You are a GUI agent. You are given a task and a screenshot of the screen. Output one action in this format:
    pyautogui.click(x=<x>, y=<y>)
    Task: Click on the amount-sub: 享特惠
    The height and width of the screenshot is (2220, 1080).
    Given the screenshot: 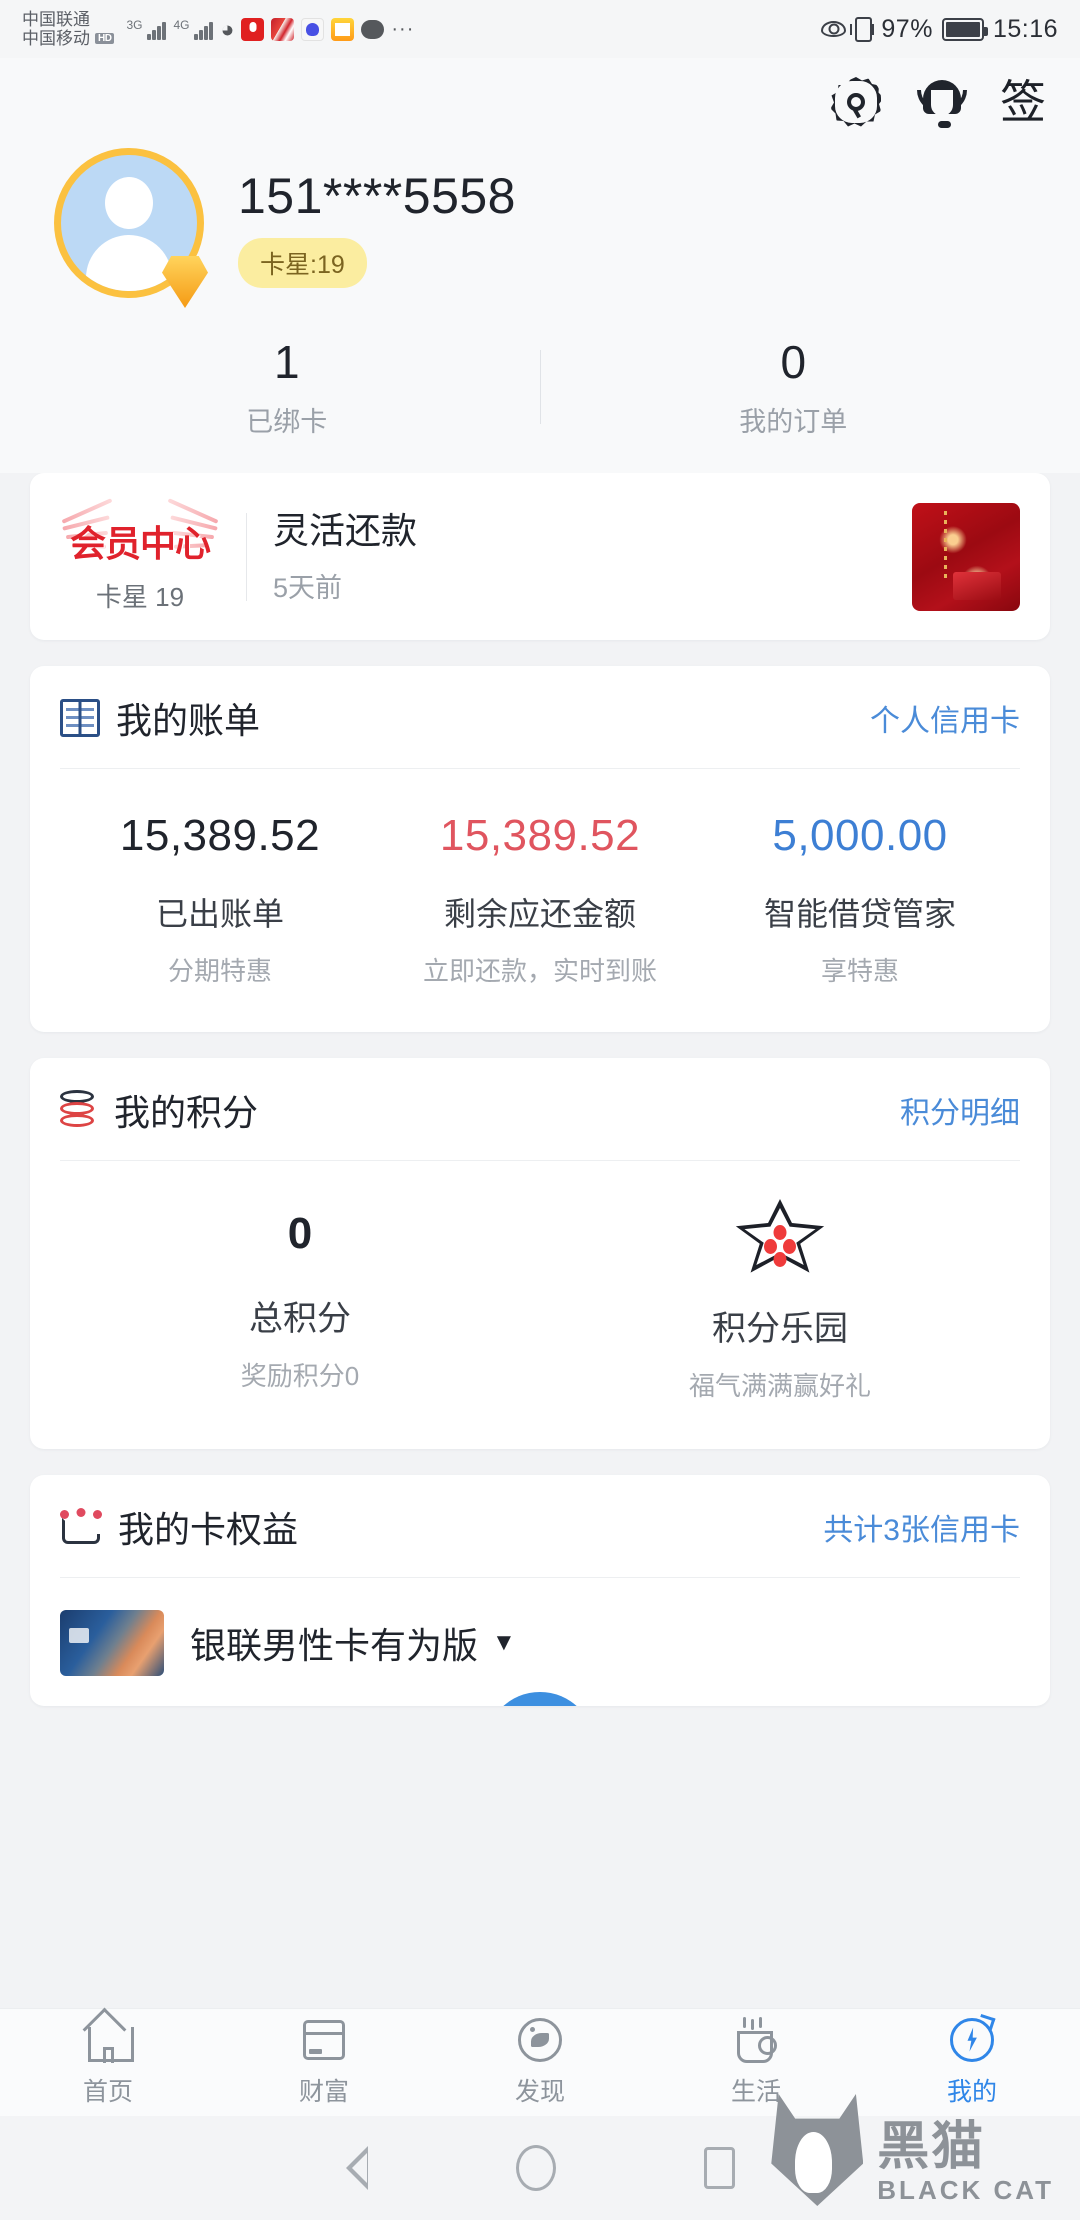 What is the action you would take?
    pyautogui.click(x=859, y=971)
    